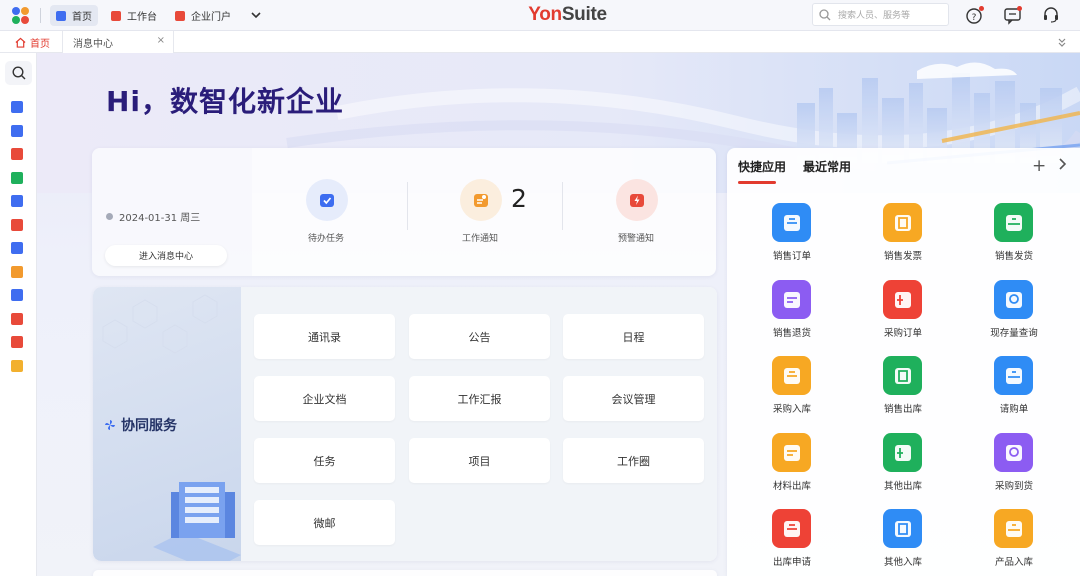 The image size is (1080, 576). What do you see at coordinates (1014, 312) in the screenshot?
I see `quick-app: 现存量查询` at bounding box center [1014, 312].